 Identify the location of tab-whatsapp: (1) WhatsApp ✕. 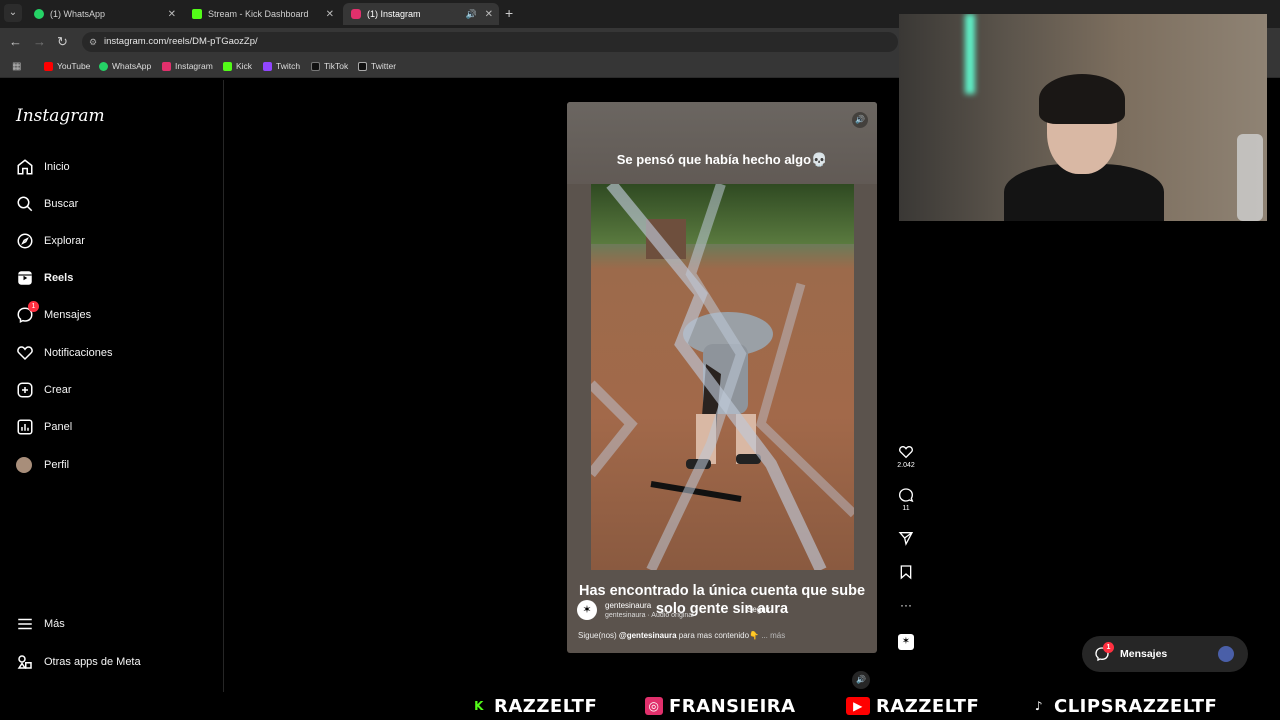
(104, 14).